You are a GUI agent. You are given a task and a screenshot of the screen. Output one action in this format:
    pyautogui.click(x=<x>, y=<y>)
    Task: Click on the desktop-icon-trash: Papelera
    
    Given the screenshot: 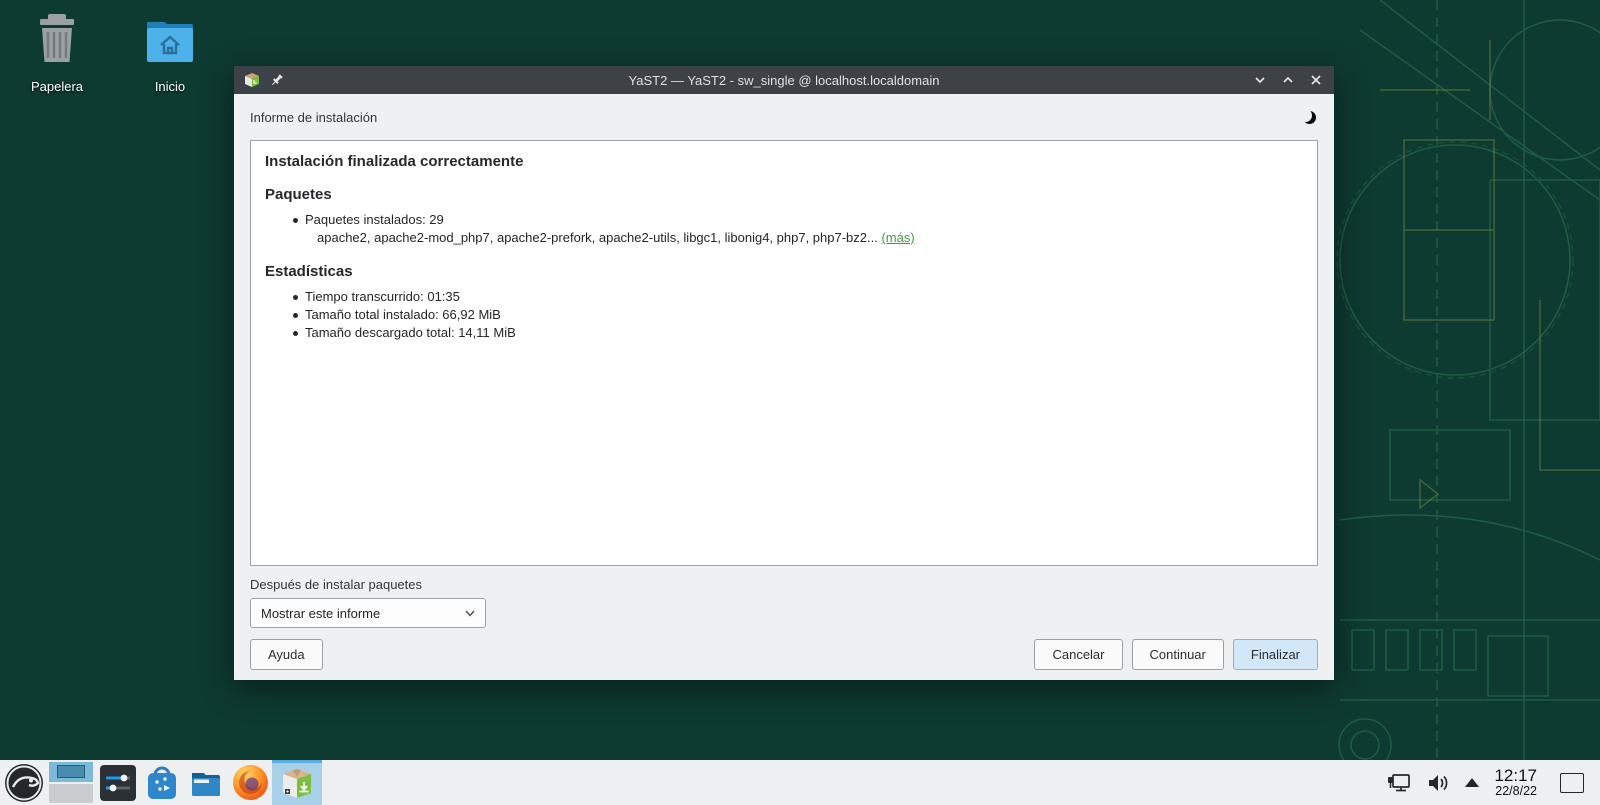 What is the action you would take?
    pyautogui.click(x=57, y=52)
    